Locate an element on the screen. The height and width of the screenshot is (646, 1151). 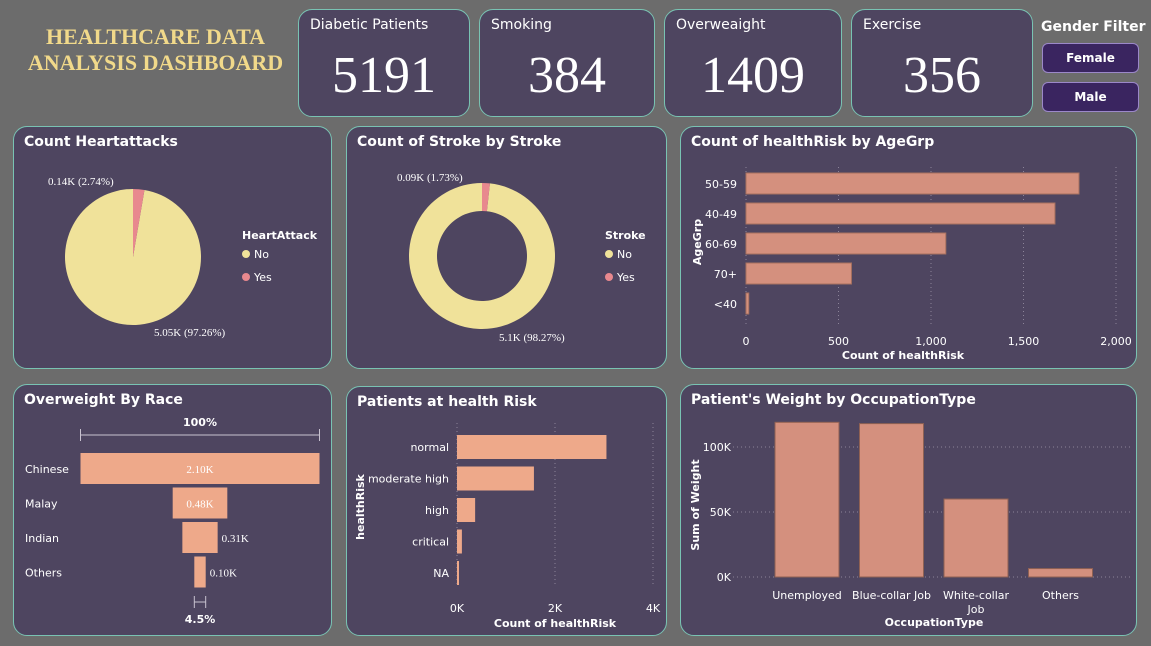
data-label: 0.10K is located at coordinates (223, 574).